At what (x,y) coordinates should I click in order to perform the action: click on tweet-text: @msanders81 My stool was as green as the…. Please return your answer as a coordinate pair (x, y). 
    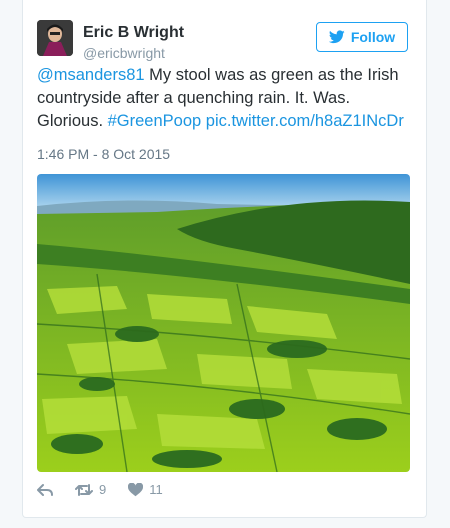
    Looking at the image, I should click on (227, 98).